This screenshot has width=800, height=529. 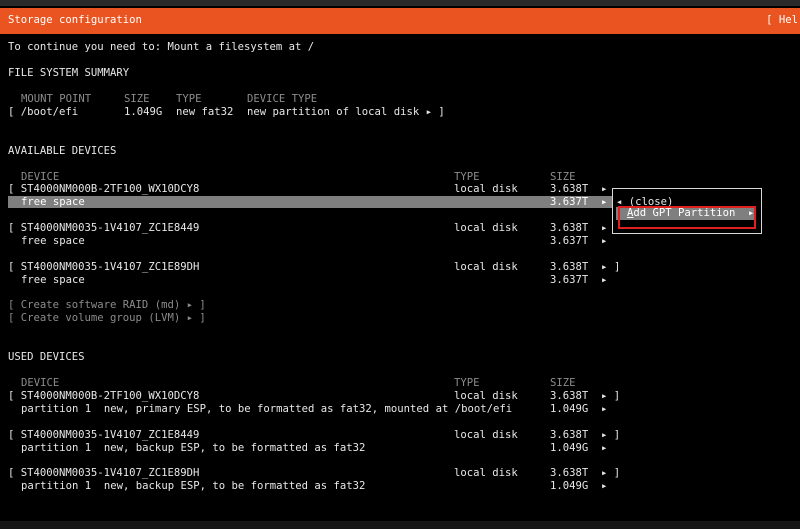 I want to click on available-disk-2-free-space: free space, so click(x=53, y=241).